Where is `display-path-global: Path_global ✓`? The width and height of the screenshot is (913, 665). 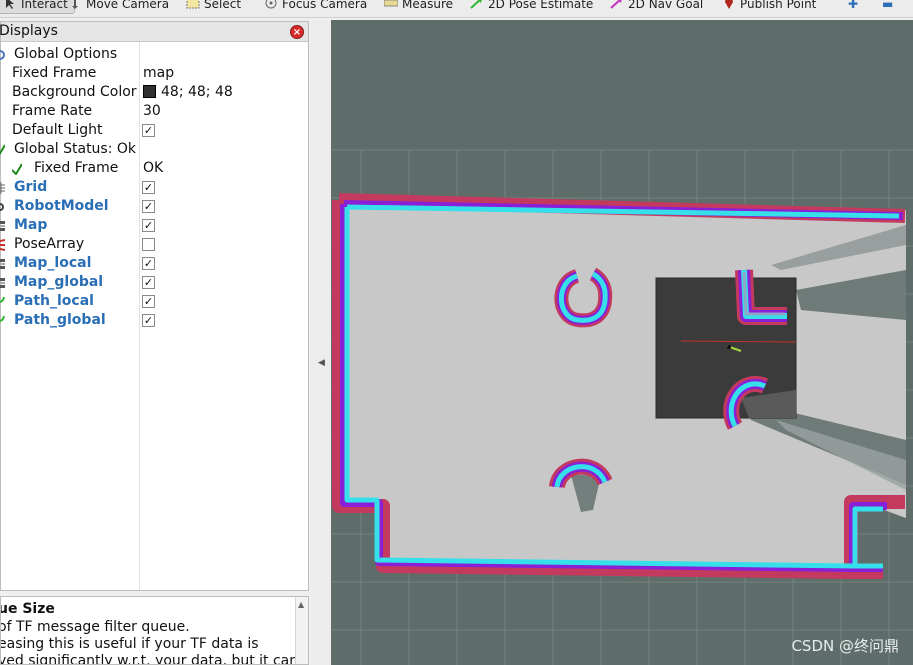 display-path-global: Path_global ✓ is located at coordinates (154, 320).